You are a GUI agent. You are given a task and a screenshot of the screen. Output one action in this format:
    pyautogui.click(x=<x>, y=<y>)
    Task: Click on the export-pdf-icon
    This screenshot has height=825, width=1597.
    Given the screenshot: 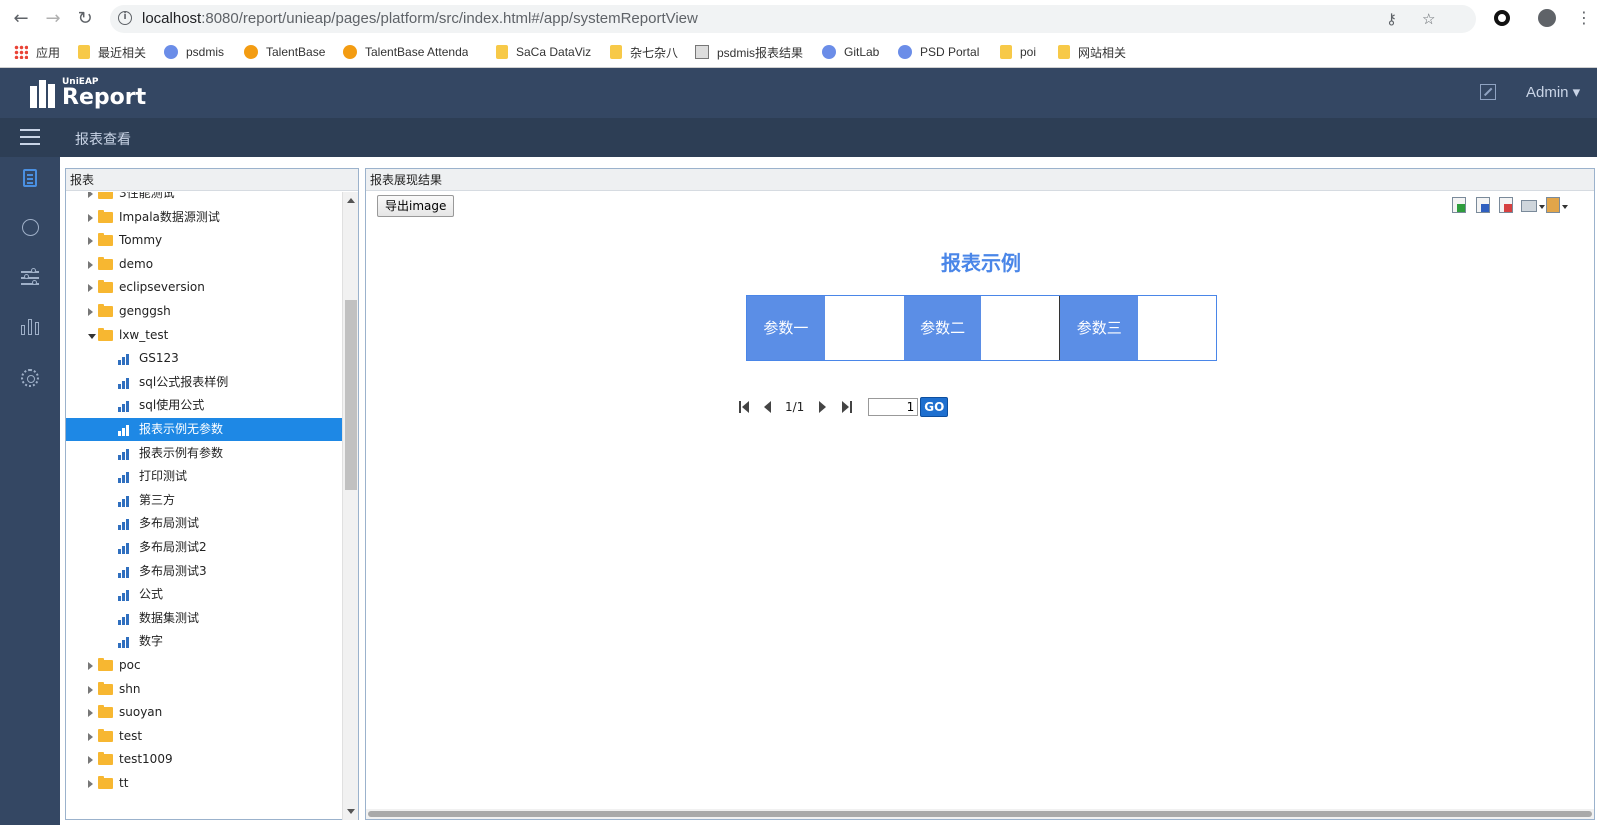 What is the action you would take?
    pyautogui.click(x=1506, y=205)
    